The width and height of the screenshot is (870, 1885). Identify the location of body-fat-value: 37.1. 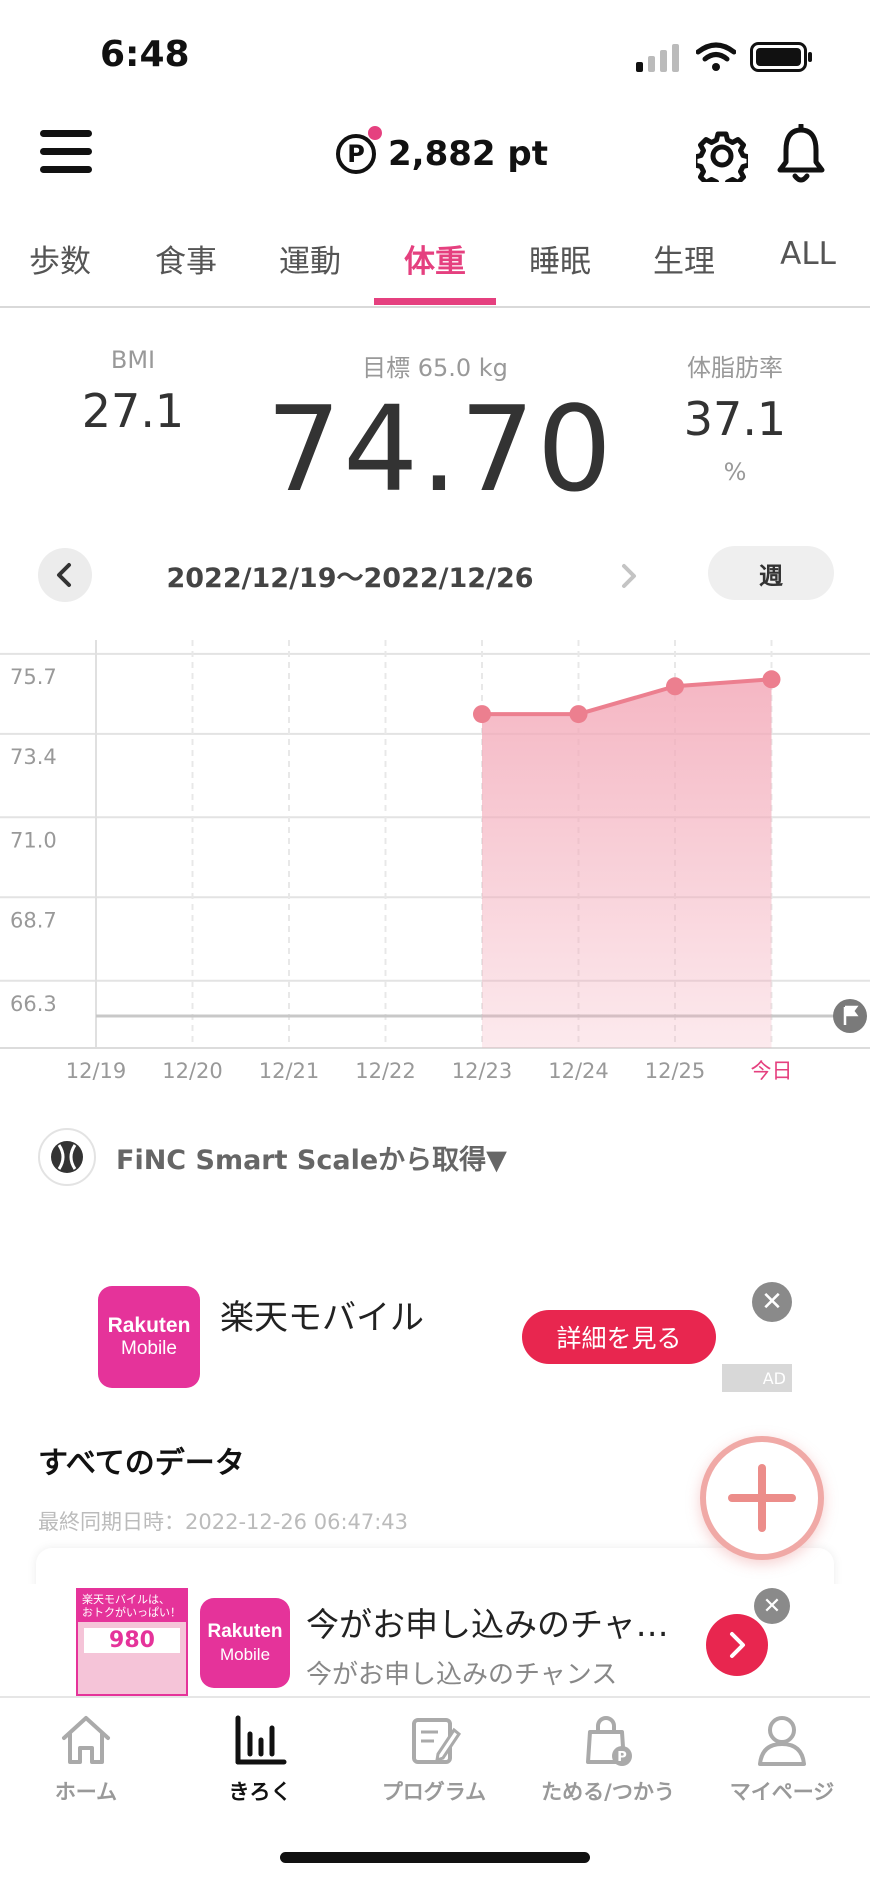
(735, 419).